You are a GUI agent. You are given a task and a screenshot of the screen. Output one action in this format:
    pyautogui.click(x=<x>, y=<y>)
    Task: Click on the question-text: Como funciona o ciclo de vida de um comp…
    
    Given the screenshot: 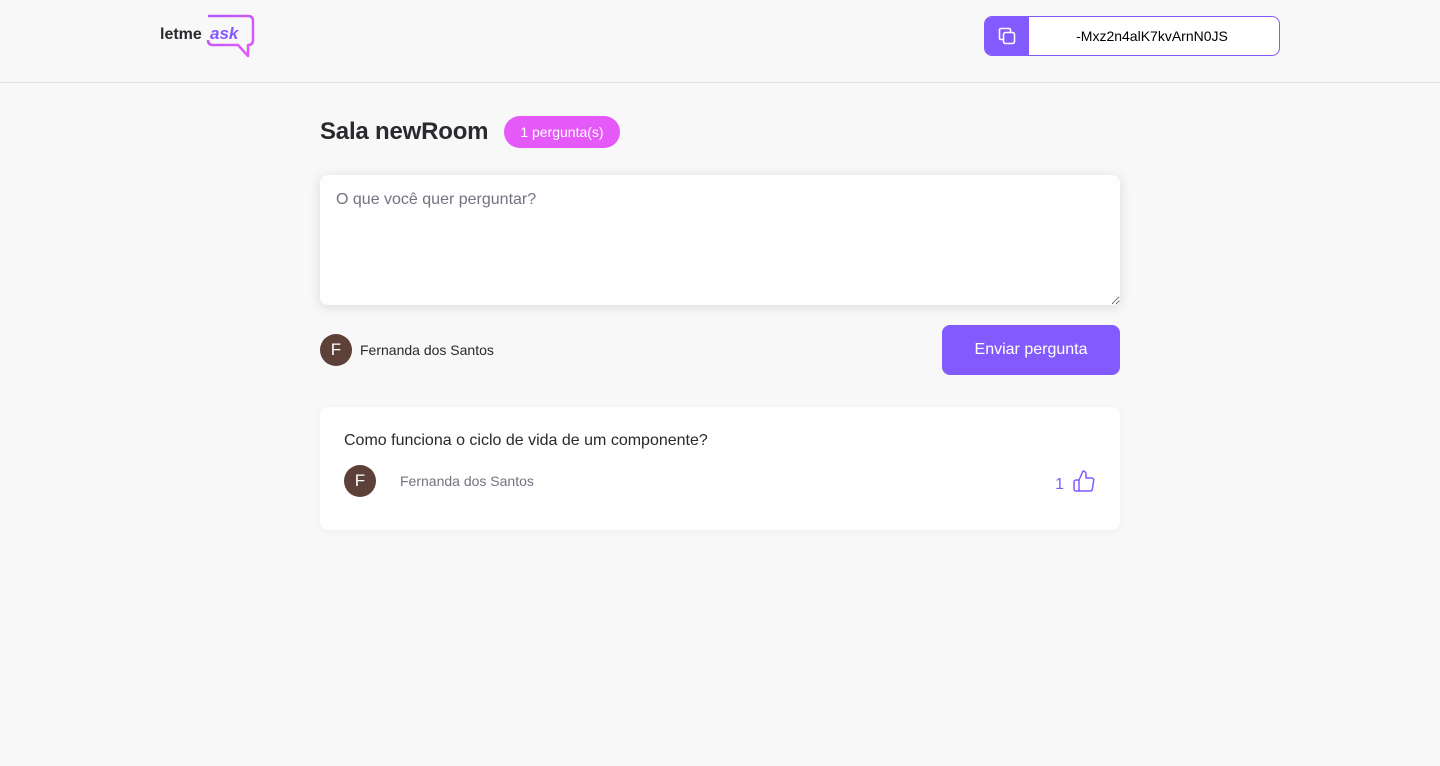 What is the action you would take?
    pyautogui.click(x=526, y=440)
    